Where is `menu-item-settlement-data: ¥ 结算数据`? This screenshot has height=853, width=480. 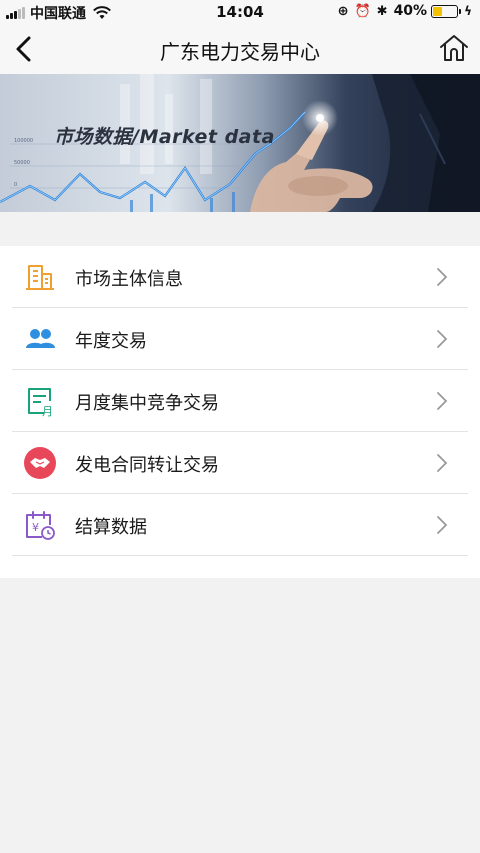
menu-item-settlement-data: ¥ 结算数据 is located at coordinates (240, 525).